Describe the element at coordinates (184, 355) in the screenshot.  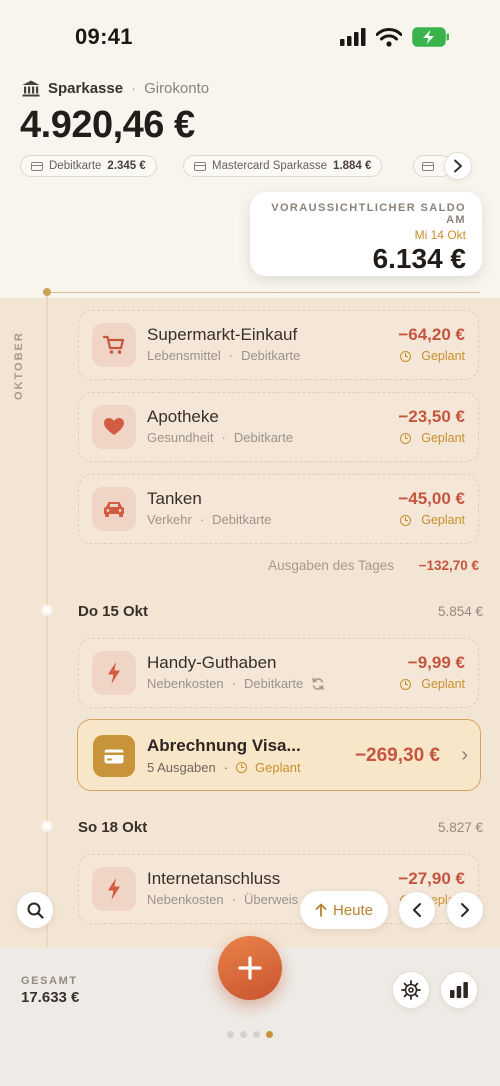
I see `transaction-category: Lebensmittel` at that location.